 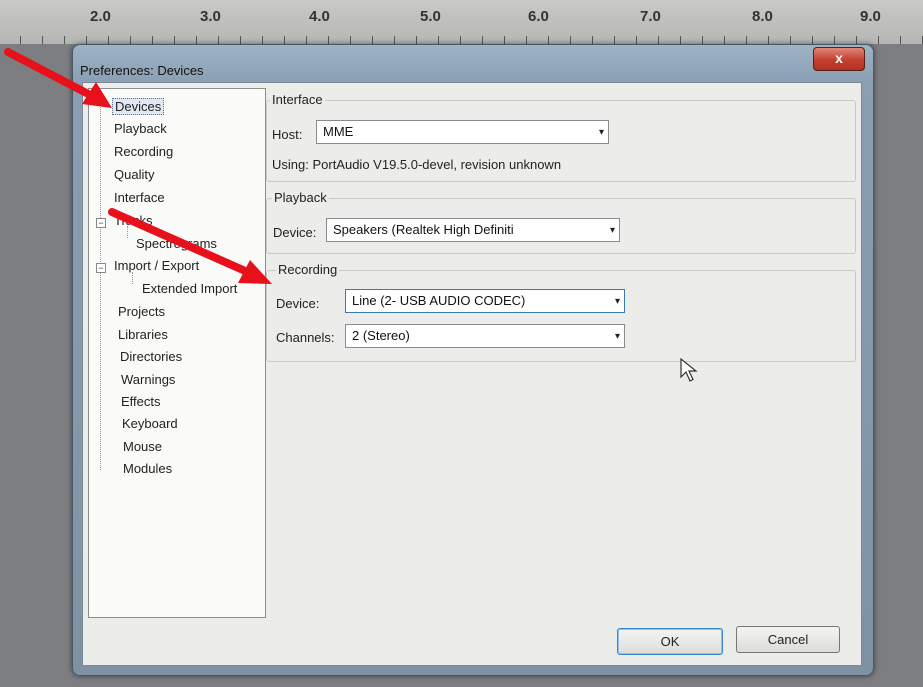 I want to click on ruler-mark: 2.0, so click(x=100, y=16).